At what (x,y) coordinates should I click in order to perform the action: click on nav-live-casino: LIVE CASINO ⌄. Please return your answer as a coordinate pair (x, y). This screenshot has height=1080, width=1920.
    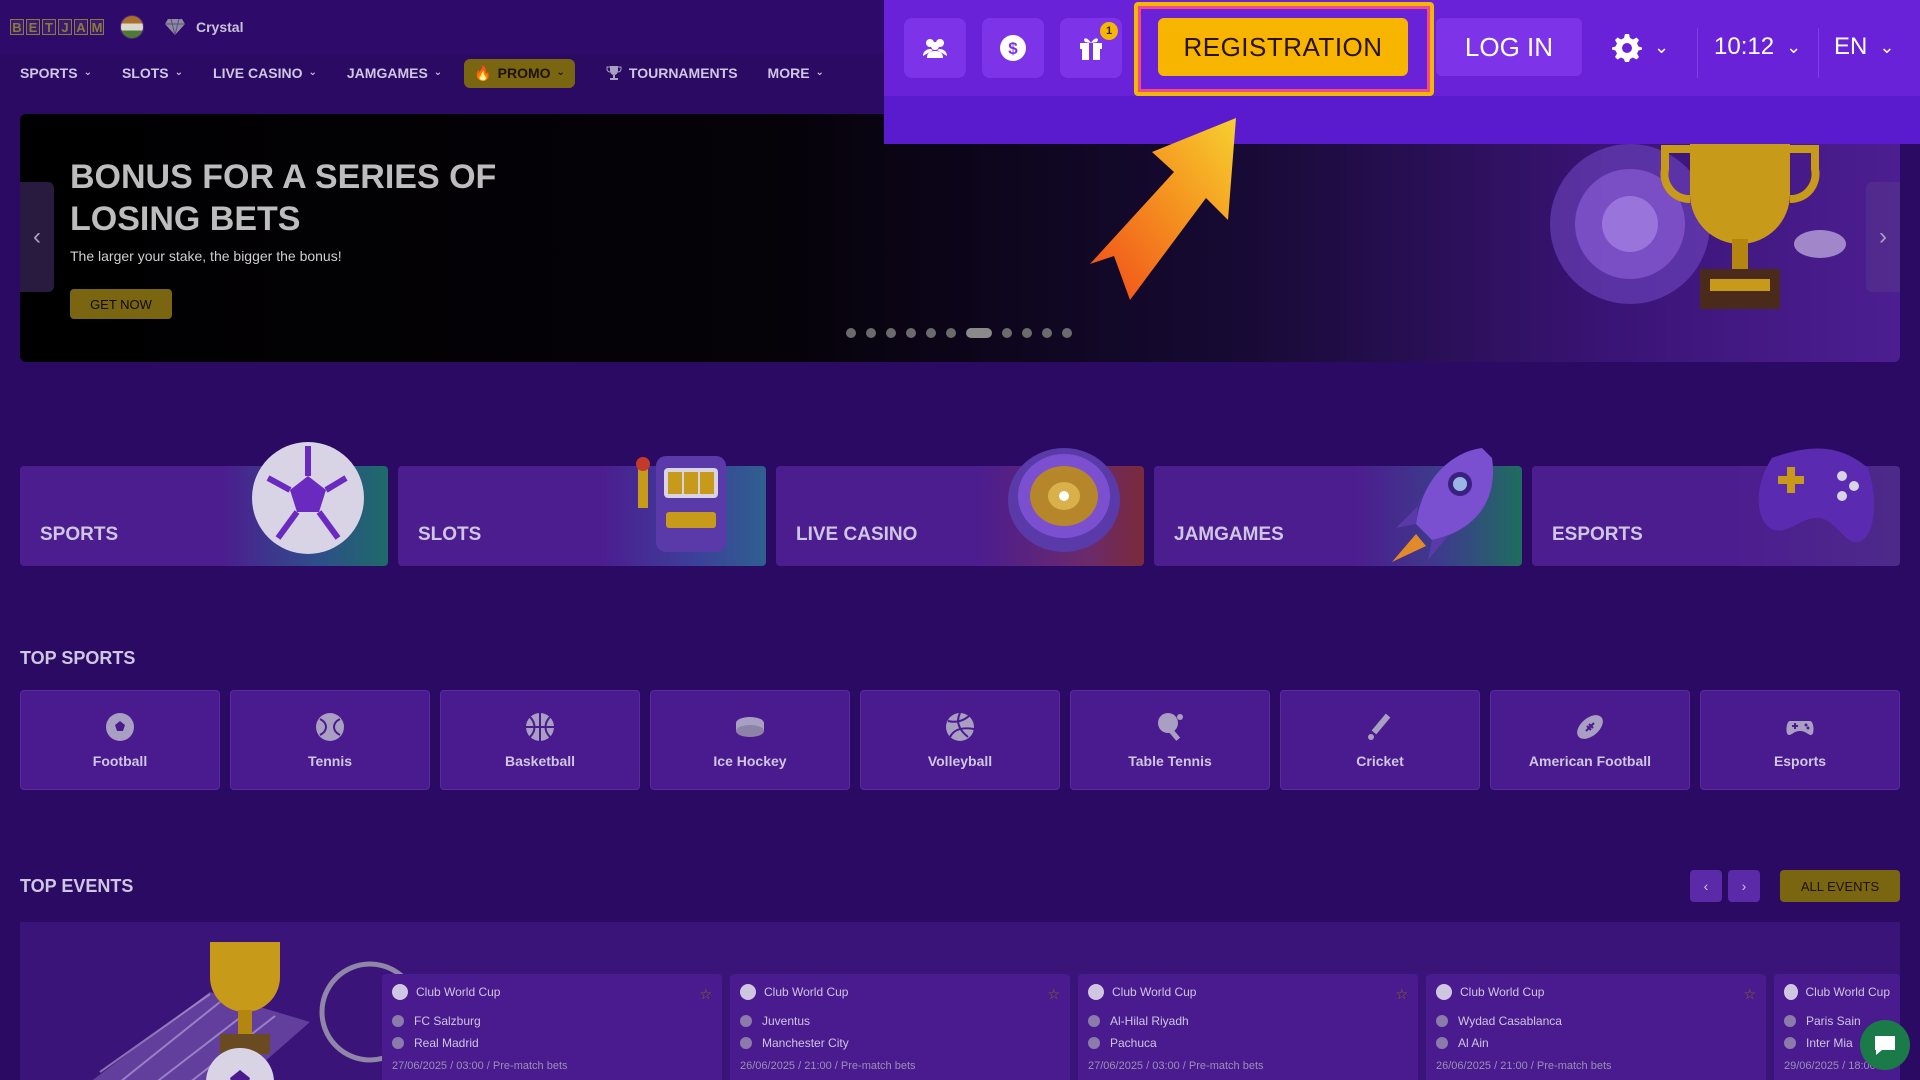
    Looking at the image, I should click on (265, 73).